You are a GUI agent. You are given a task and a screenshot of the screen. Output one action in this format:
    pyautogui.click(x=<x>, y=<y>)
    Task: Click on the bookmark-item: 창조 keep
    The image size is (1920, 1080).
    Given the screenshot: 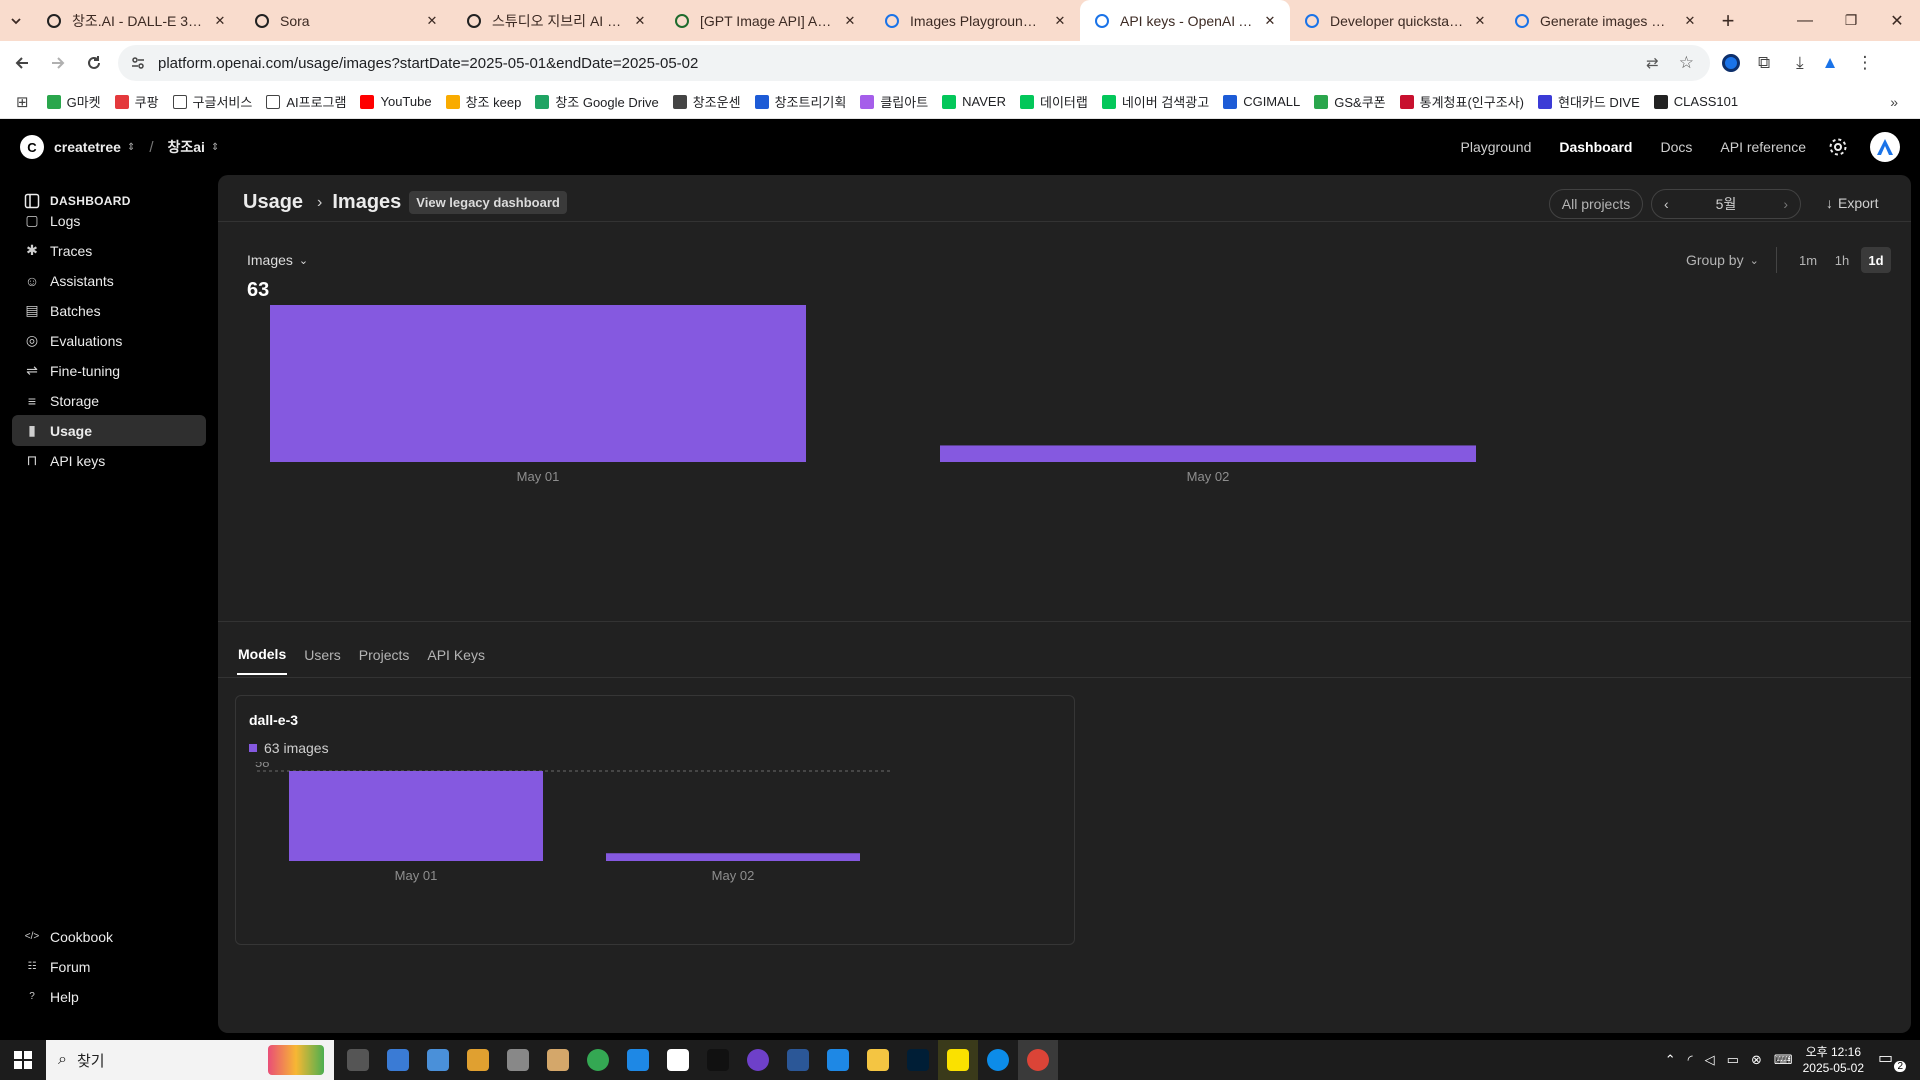 What is the action you would take?
    pyautogui.click(x=483, y=101)
    